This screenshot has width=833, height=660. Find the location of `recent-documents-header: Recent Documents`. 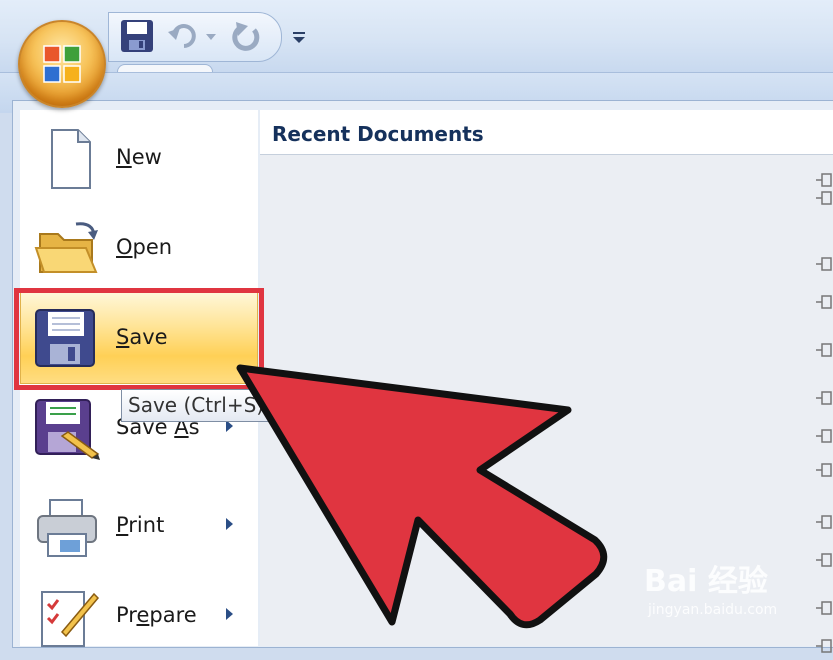

recent-documents-header: Recent Documents is located at coordinates (546, 132).